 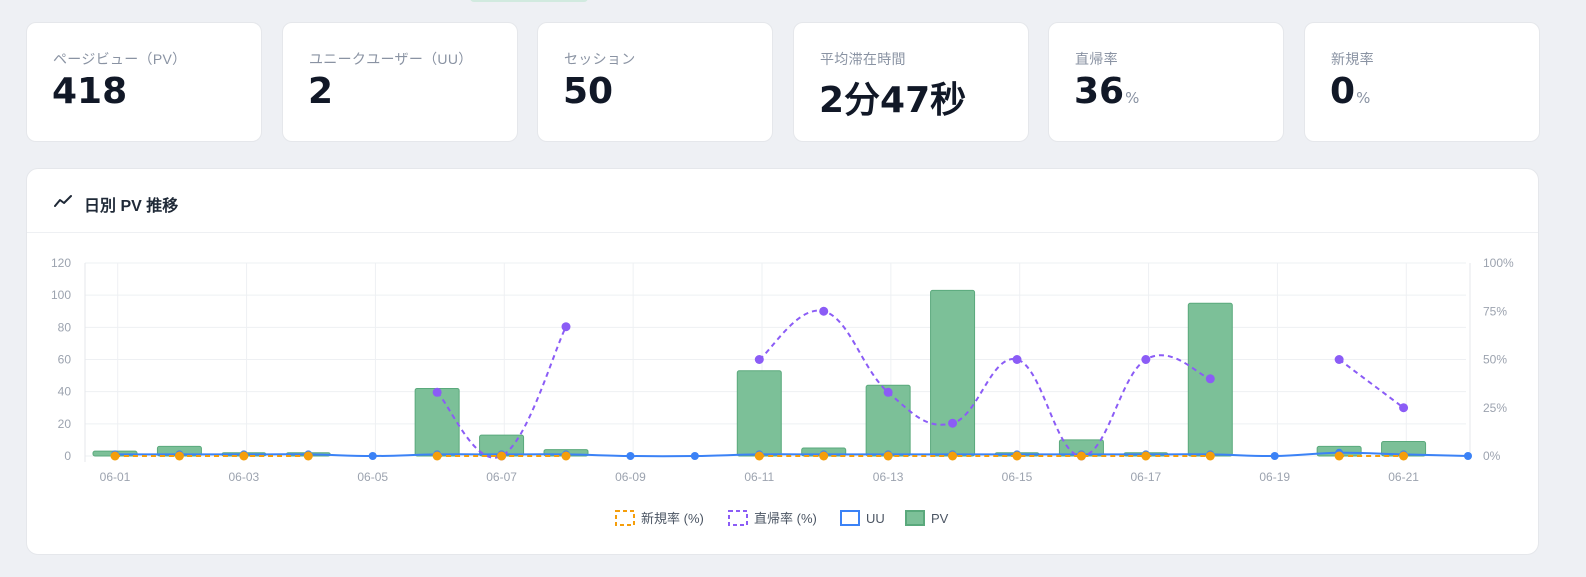 I want to click on legend-label: UU, so click(x=875, y=518).